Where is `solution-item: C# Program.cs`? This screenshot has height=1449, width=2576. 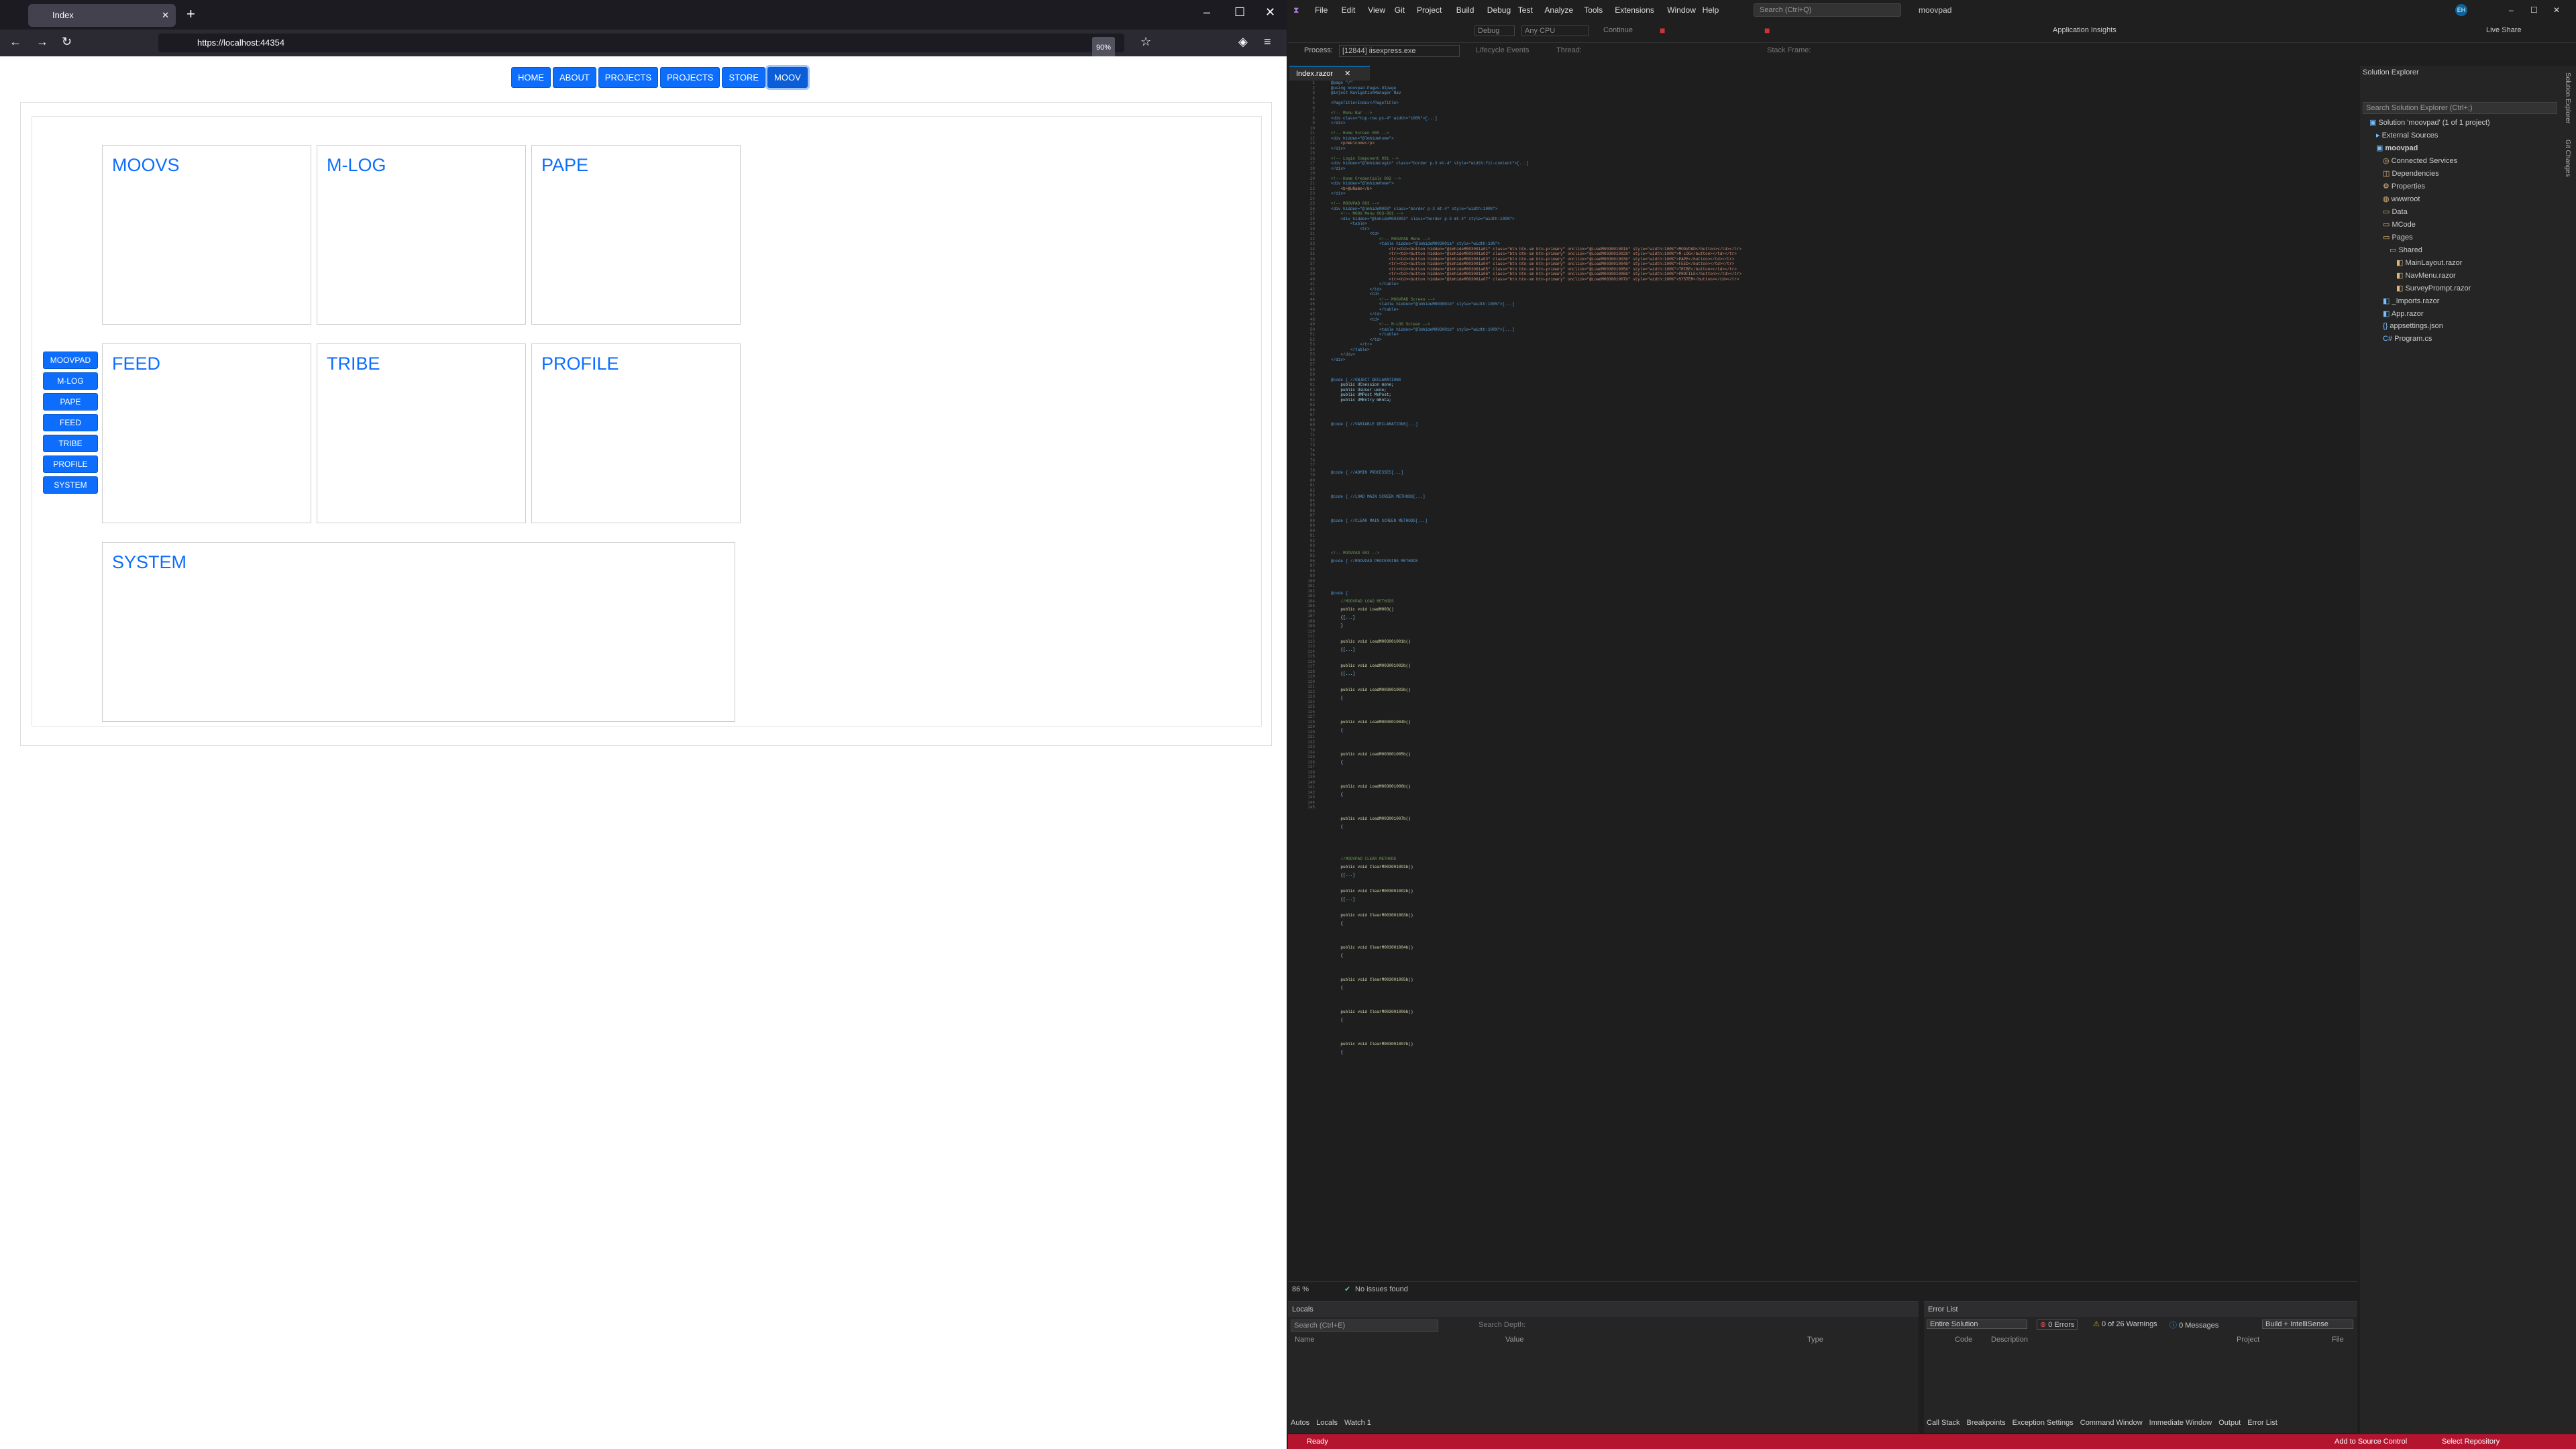 solution-item: C# Program.cs is located at coordinates (2407, 339).